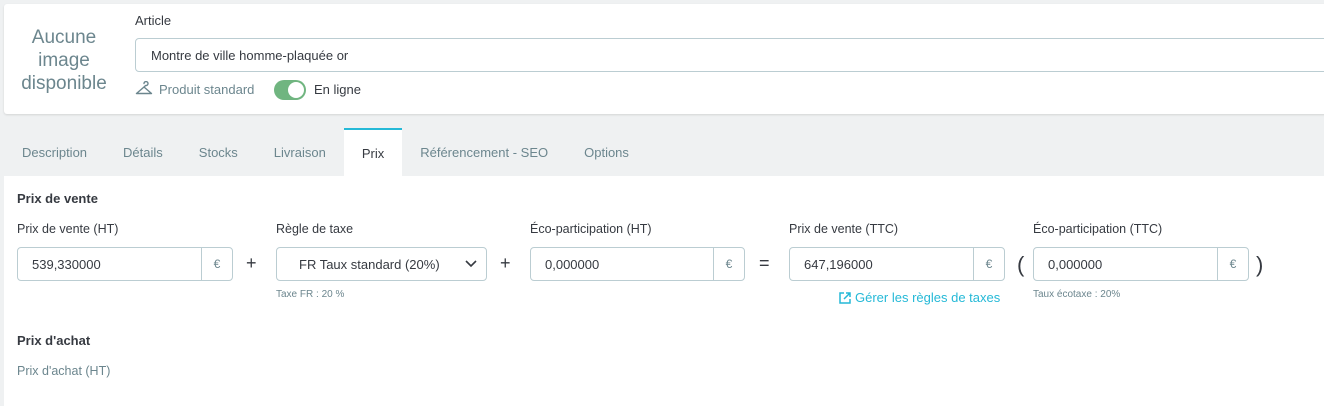  I want to click on tab-options: Options, so click(606, 152).